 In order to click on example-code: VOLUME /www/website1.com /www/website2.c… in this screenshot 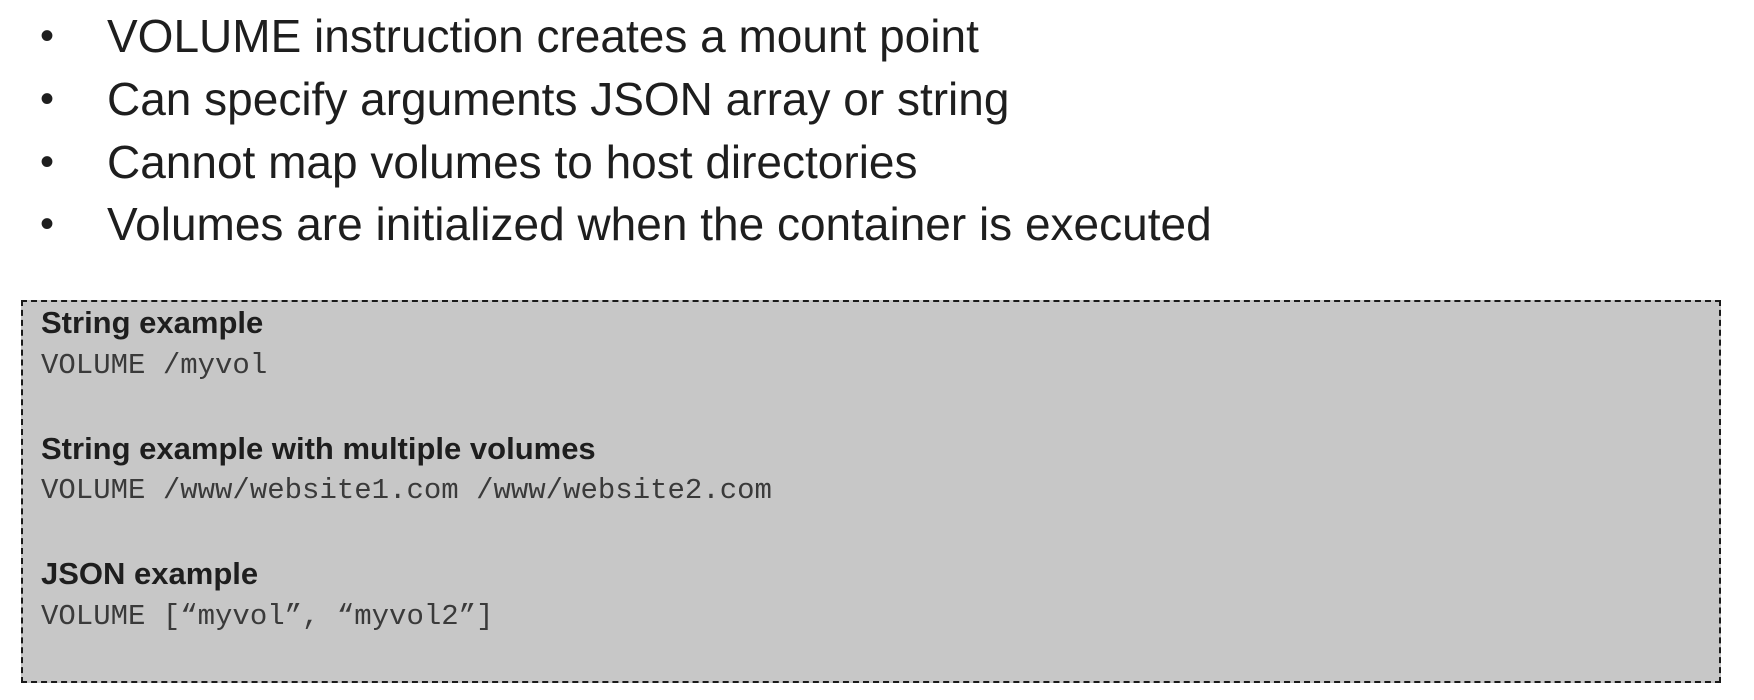, I will do `click(406, 490)`.